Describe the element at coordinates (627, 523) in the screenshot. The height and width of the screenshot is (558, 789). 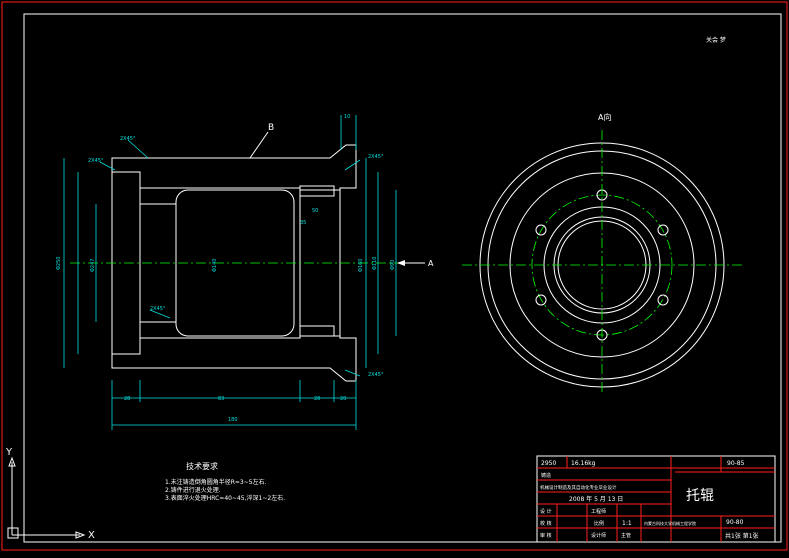
I see `scale-value: 1:1` at that location.